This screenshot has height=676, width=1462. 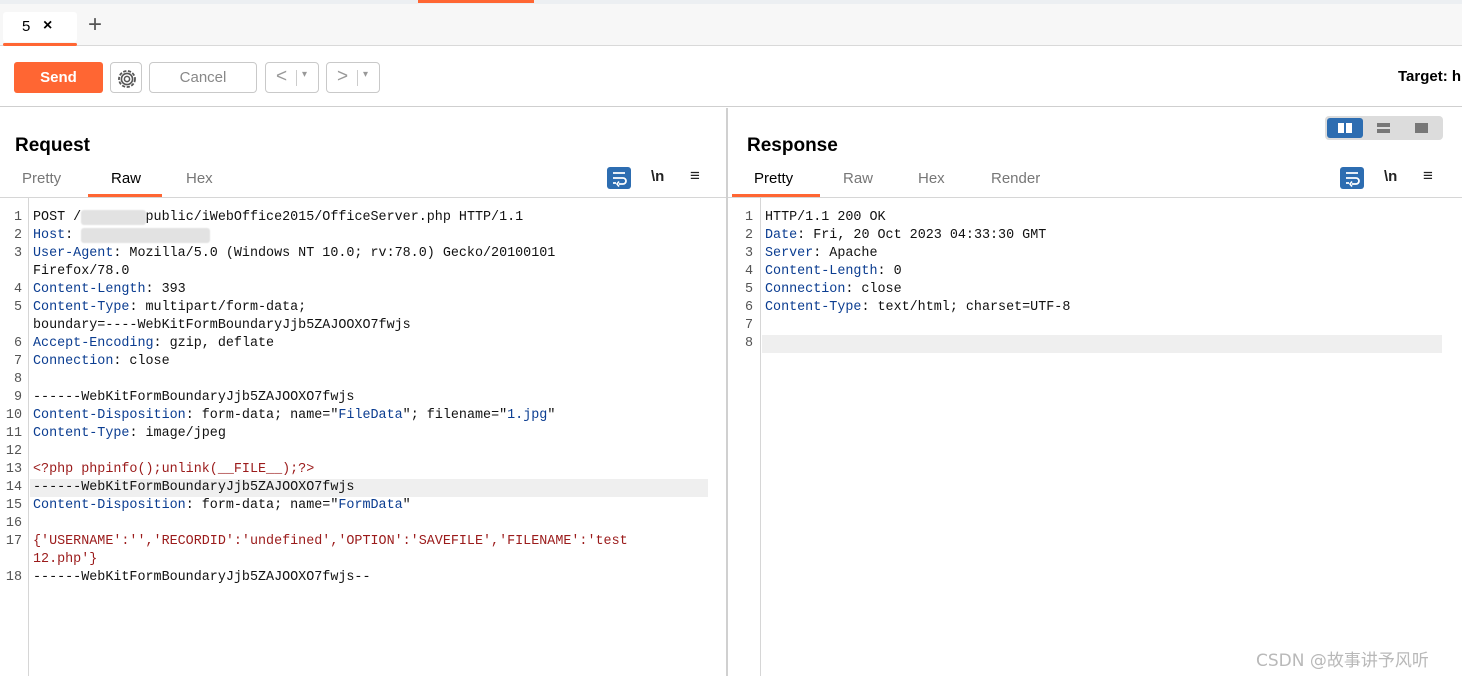 What do you see at coordinates (363, 362) in the screenshot?
I see `code-line: 7 Connection: close` at bounding box center [363, 362].